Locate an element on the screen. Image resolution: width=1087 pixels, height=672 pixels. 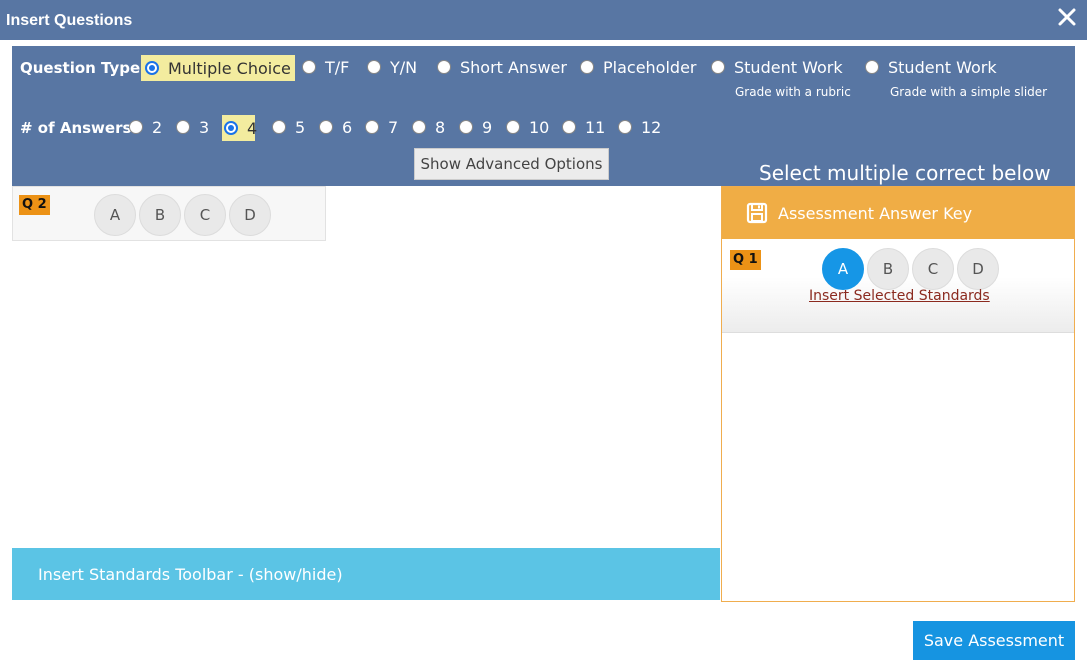
answer-choice-b: B is located at coordinates (160, 215).